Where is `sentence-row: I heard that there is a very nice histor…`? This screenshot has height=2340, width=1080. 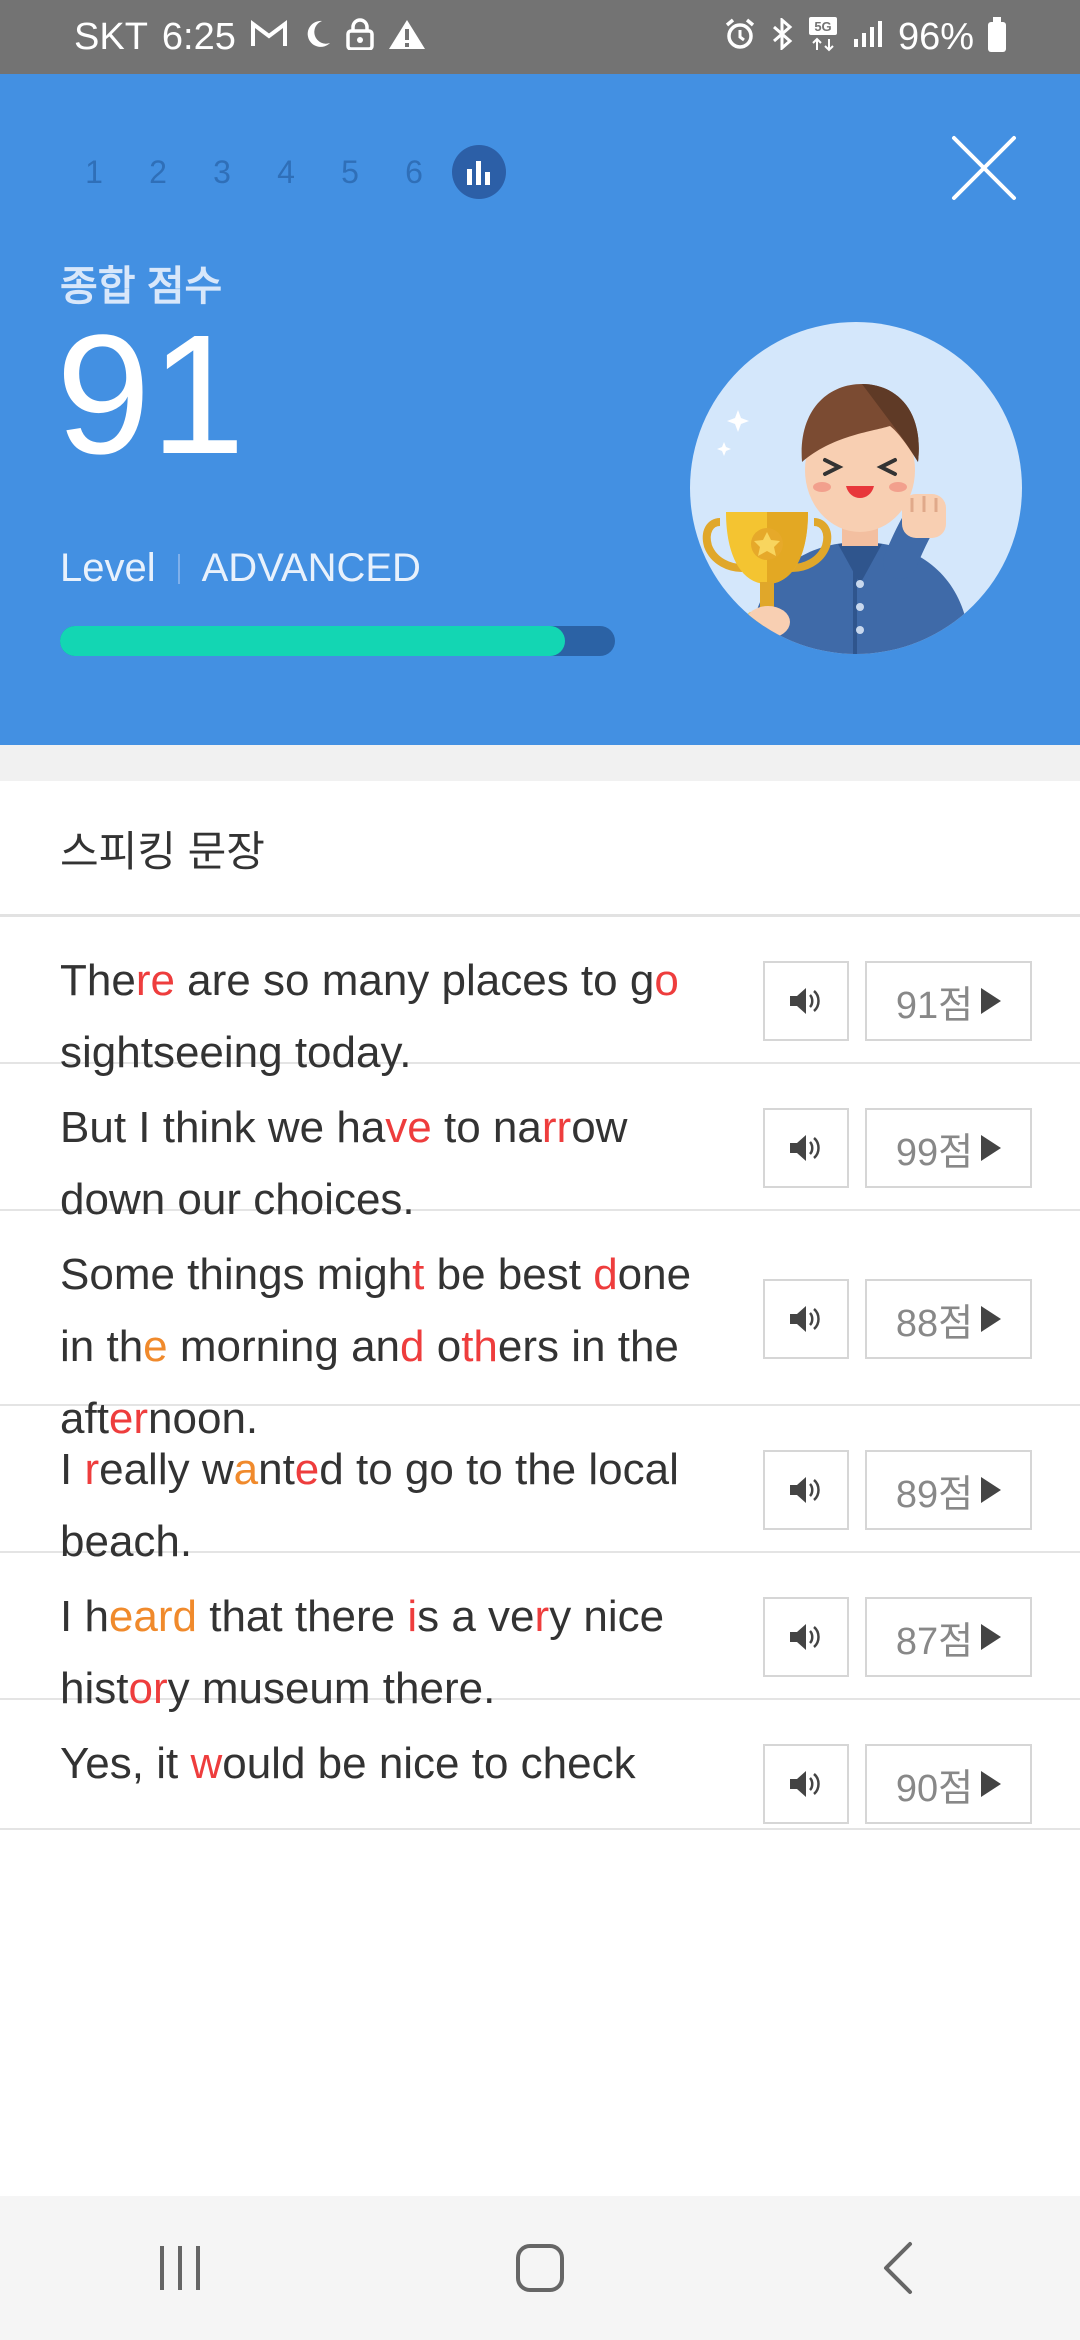
sentence-row: I heard that there is a very nice histor… is located at coordinates (540, 1633).